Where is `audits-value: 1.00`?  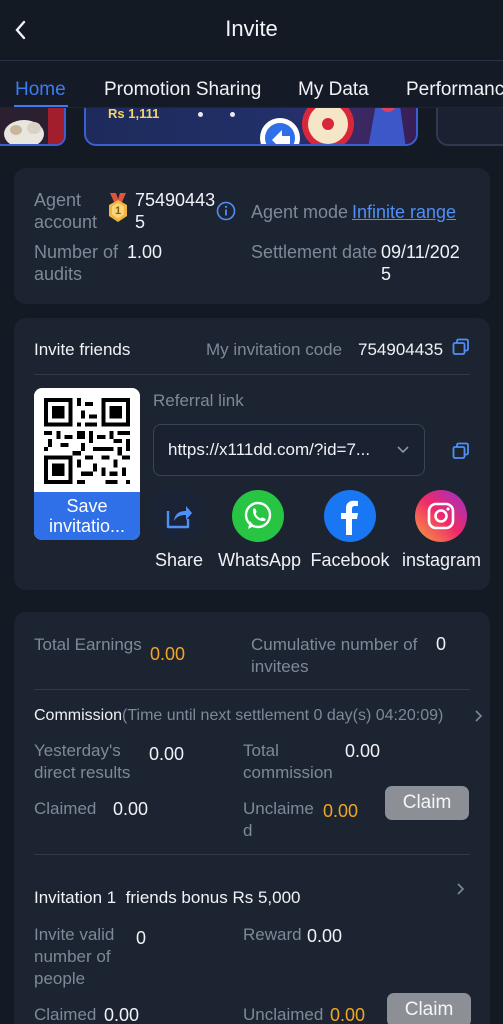
audits-value: 1.00 is located at coordinates (145, 252).